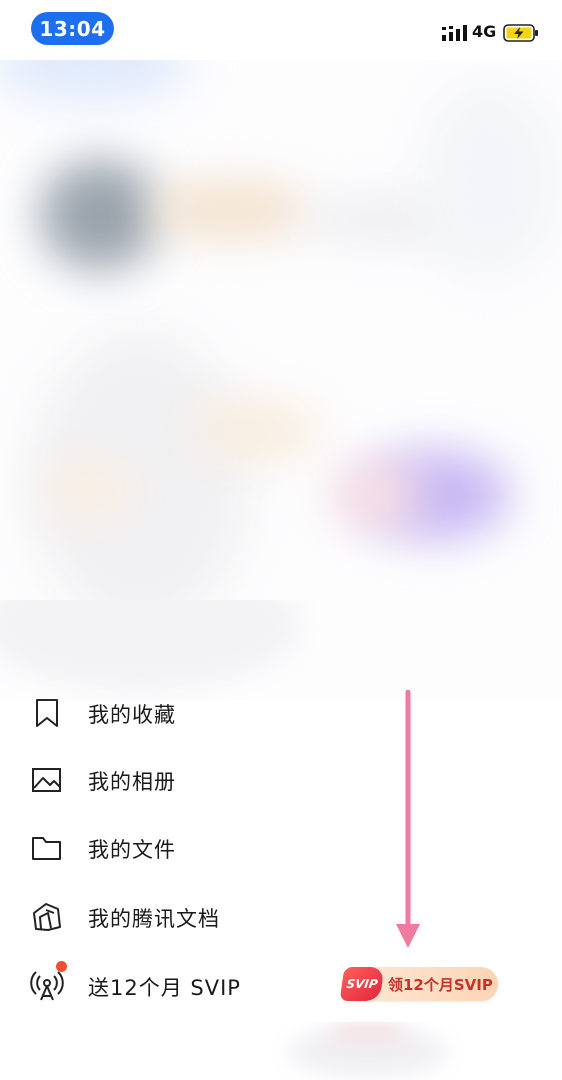  I want to click on broadcast-icon, so click(47, 986).